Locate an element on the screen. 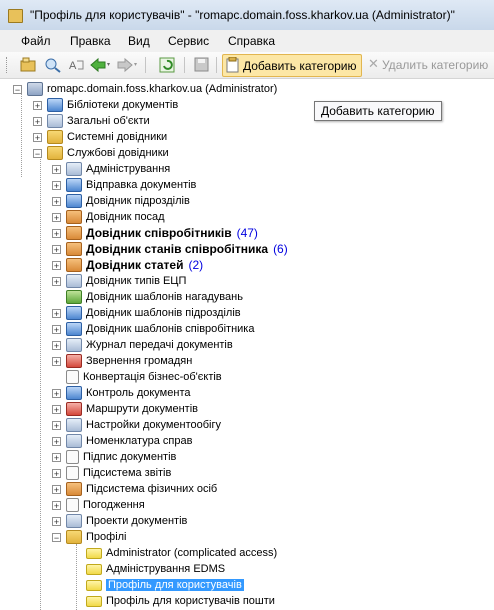 The width and height of the screenshot is (494, 610). citizens-appeals-icon is located at coordinates (74, 361).